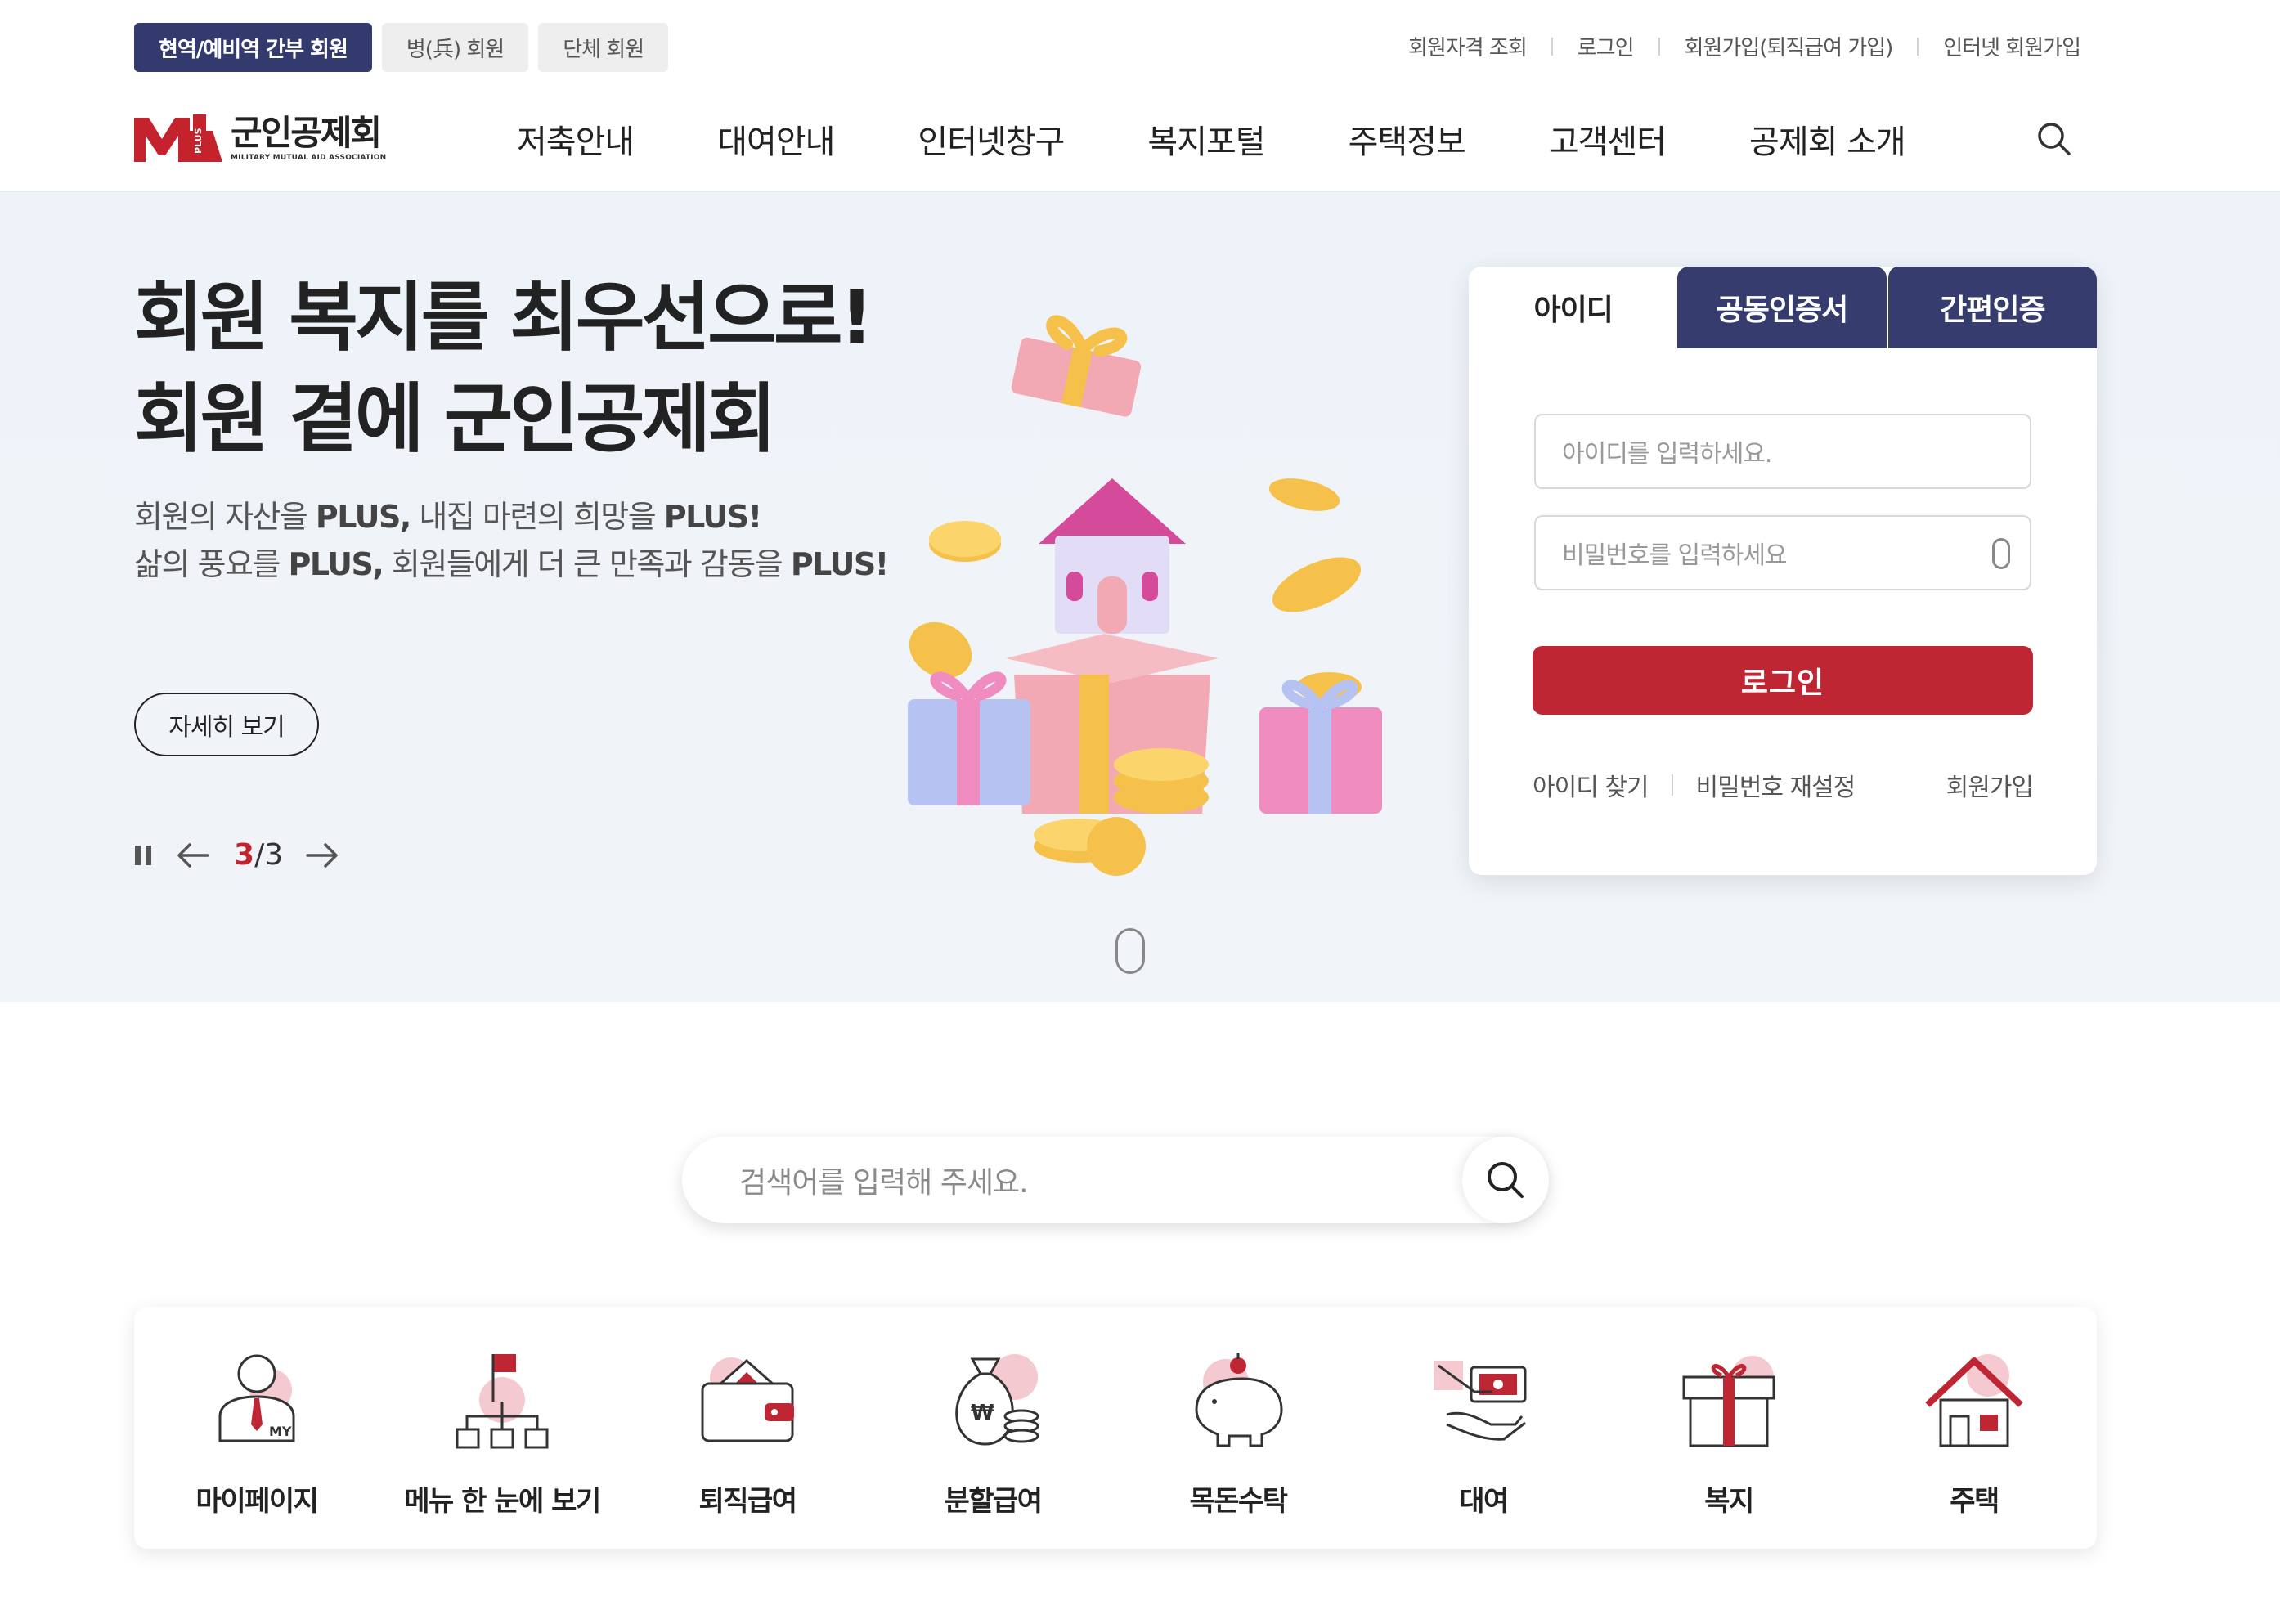 The height and width of the screenshot is (1624, 2280). I want to click on id-input: 아이디를 입력하세요., so click(1782, 451).